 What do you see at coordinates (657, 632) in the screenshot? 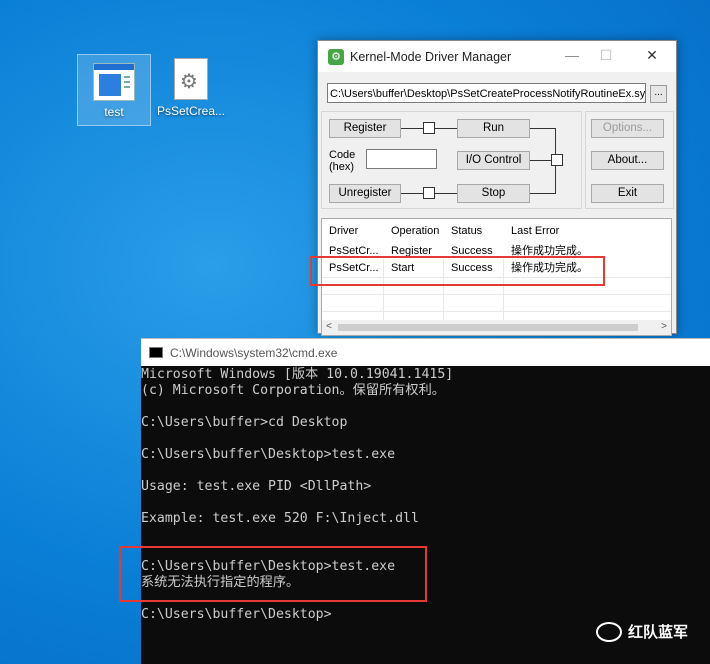
I see `watermark-text: 红队蓝军` at bounding box center [657, 632].